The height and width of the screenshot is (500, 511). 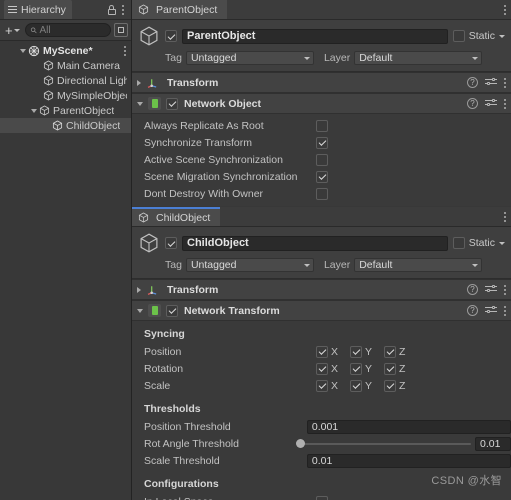 What do you see at coordinates (121, 30) in the screenshot?
I see `object-picker-icon` at bounding box center [121, 30].